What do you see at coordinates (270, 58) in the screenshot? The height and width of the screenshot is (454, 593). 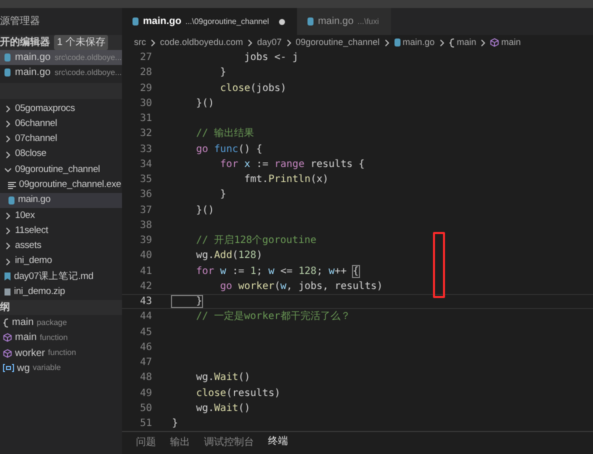 I see `code-line: jobs <- j` at bounding box center [270, 58].